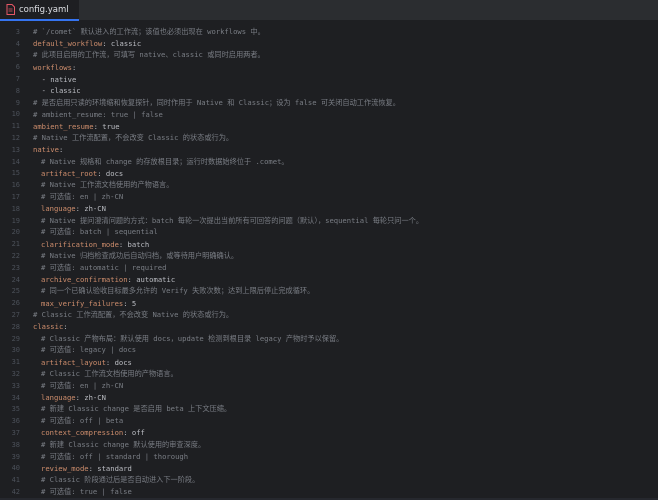 The height and width of the screenshot is (500, 658). Describe the element at coordinates (140, 256) in the screenshot. I see `yaml-comment: # Native 归档检查成功后自动归档，或等待用户明确确认。` at that location.